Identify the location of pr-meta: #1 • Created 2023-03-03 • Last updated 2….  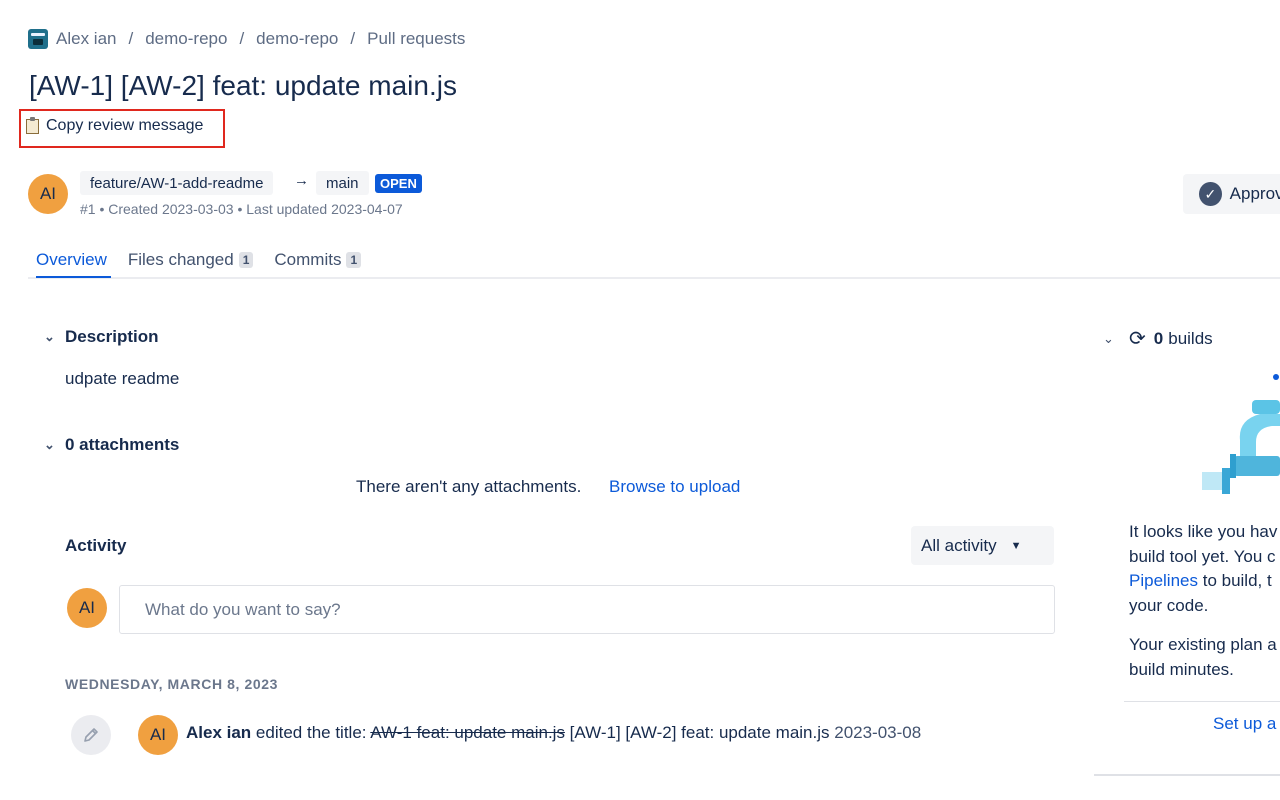
(241, 209).